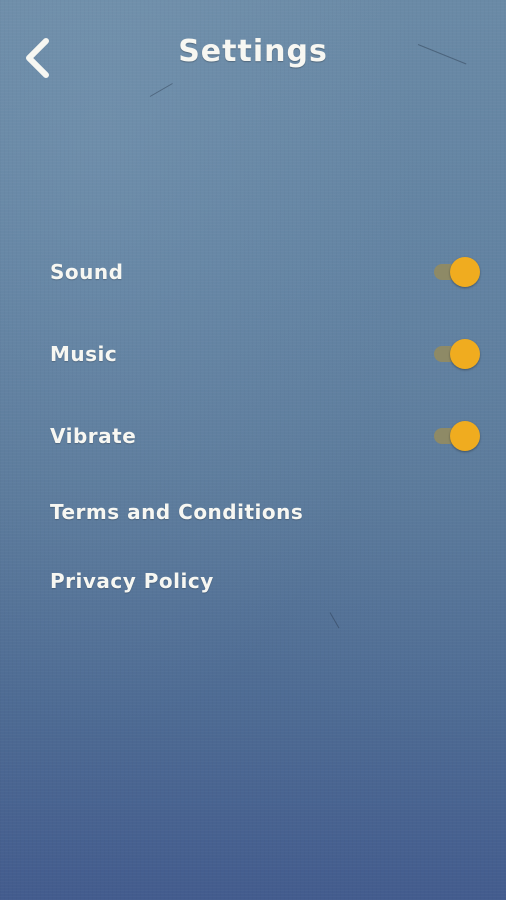 The image size is (506, 900). I want to click on background-scratch, so click(334, 620).